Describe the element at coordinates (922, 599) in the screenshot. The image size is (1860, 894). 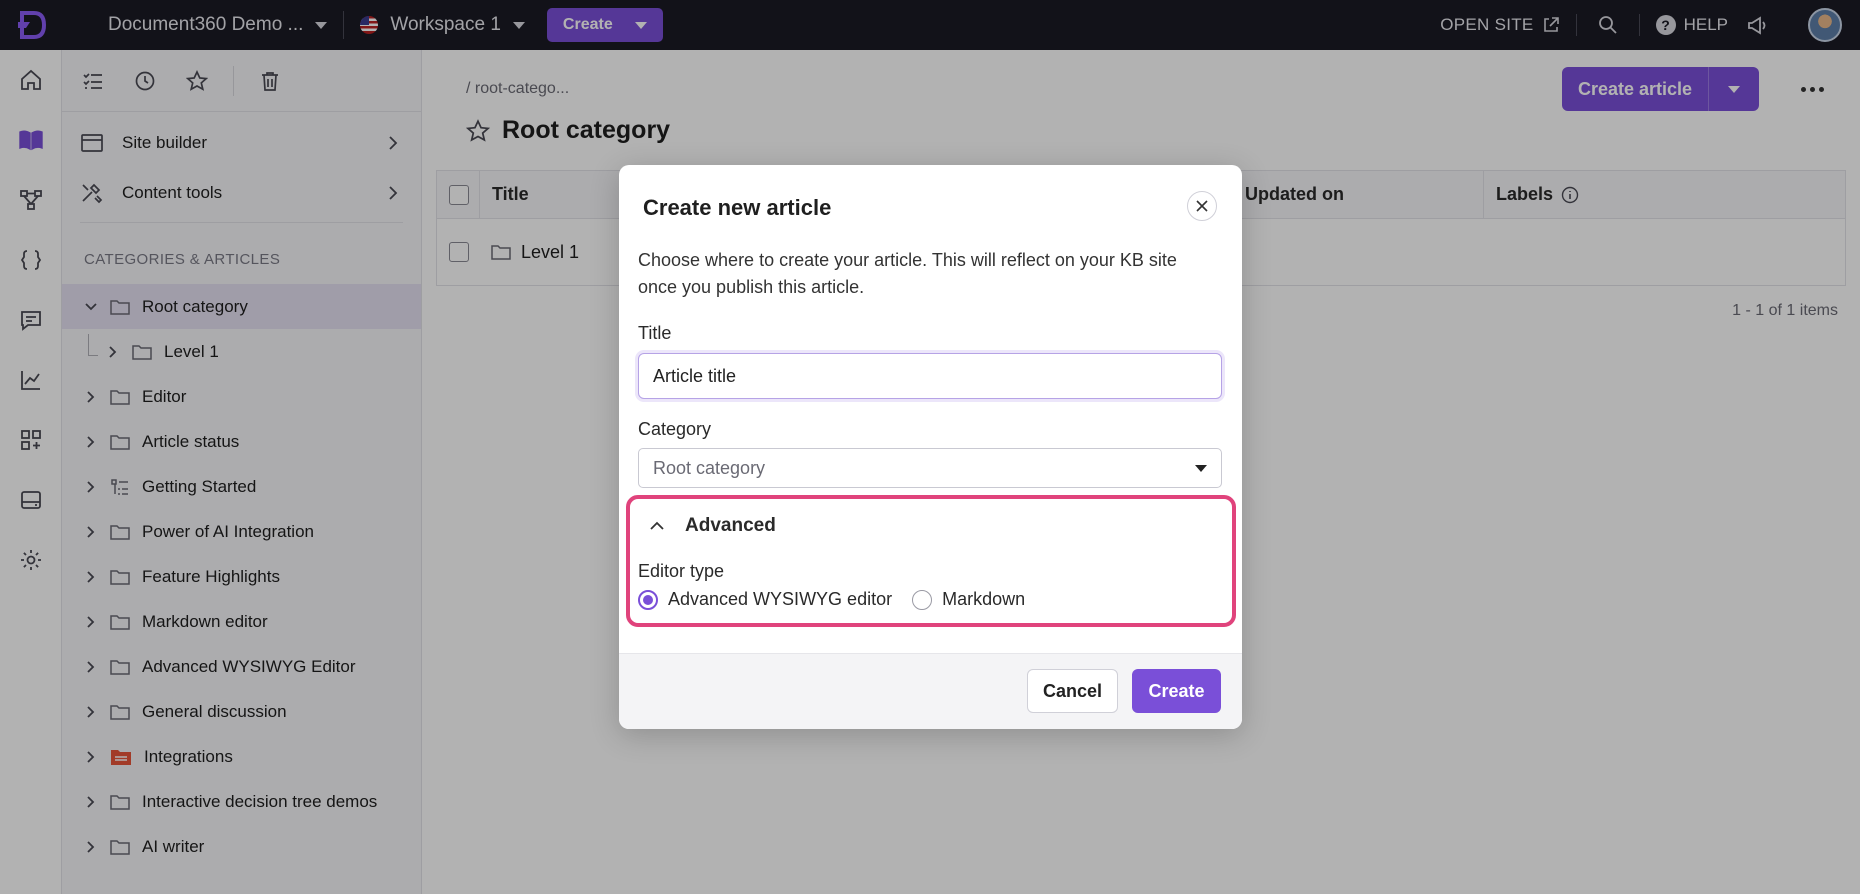
I see `markdown-radio` at that location.